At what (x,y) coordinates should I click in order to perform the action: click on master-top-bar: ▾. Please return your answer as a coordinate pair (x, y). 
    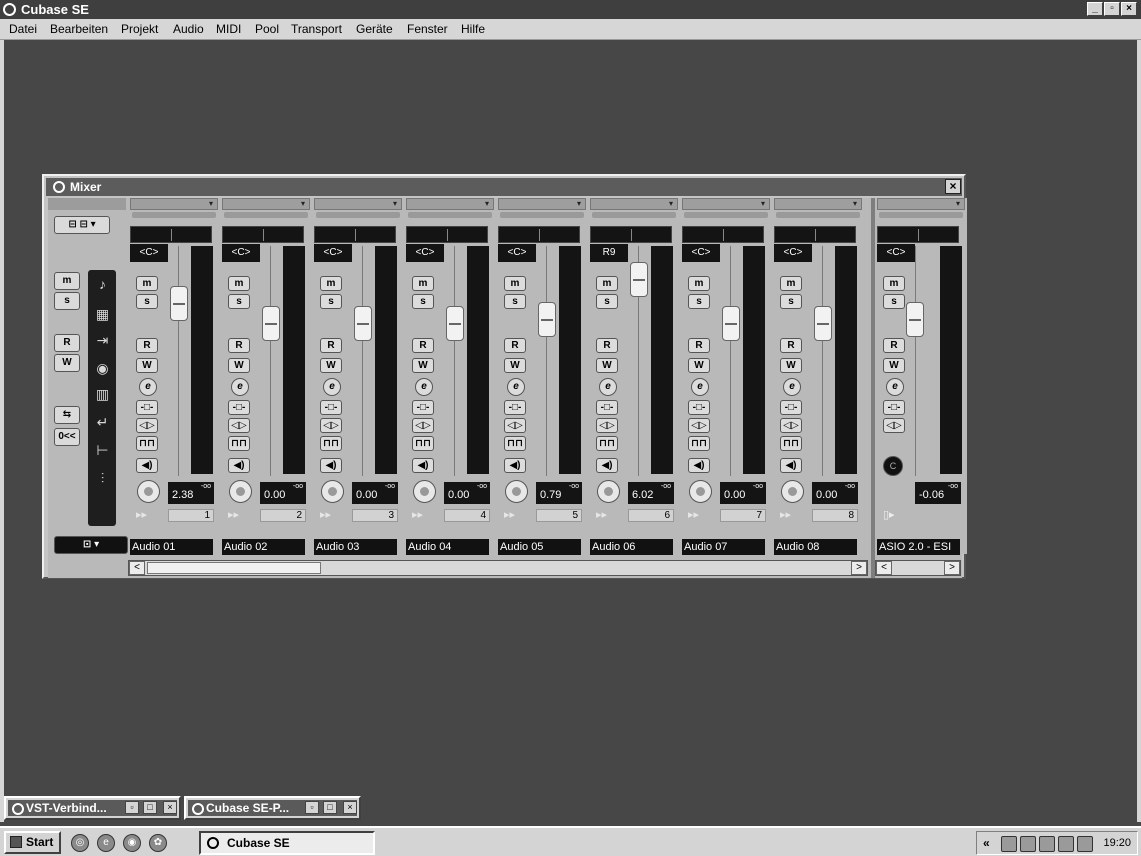
    Looking at the image, I should click on (921, 204).